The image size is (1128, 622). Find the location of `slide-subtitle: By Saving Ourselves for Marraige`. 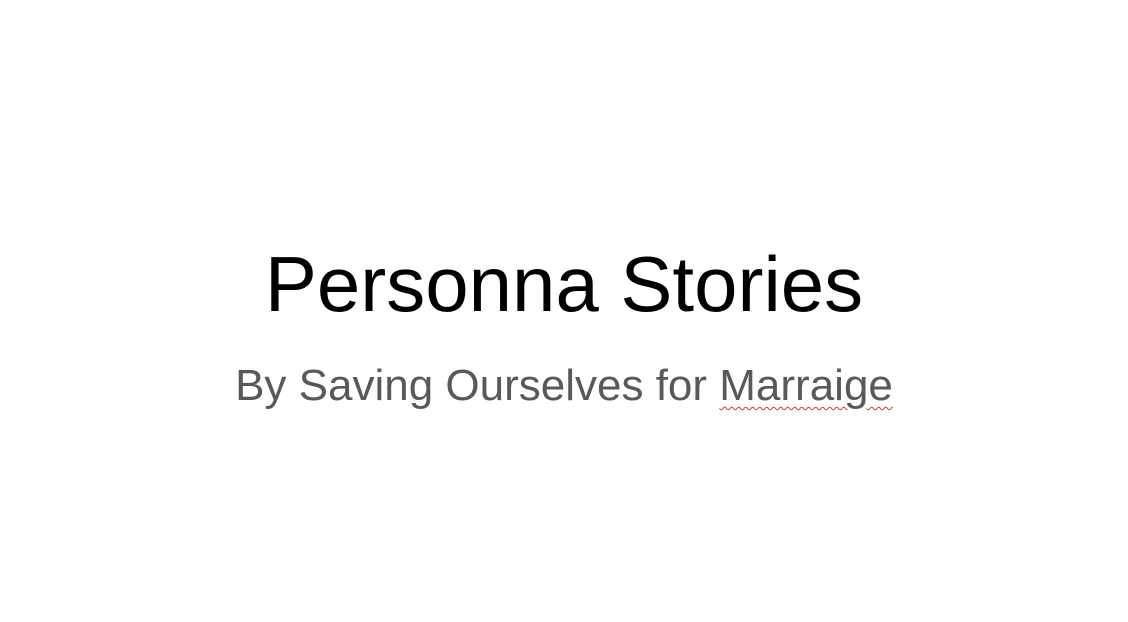

slide-subtitle: By Saving Ourselves for Marraige is located at coordinates (564, 386).